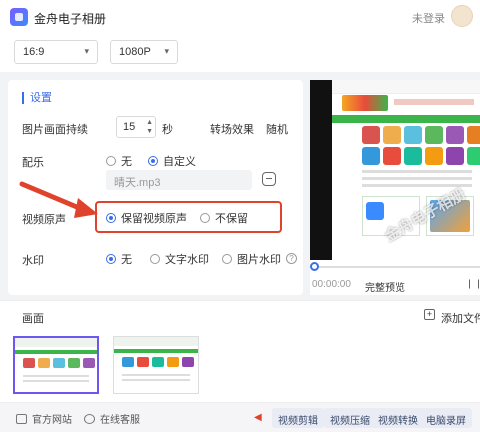 This screenshot has width=480, height=432. What do you see at coordinates (240, 53) in the screenshot?
I see `toolbar: 16:9 ▾ 1080P ▾` at bounding box center [240, 53].